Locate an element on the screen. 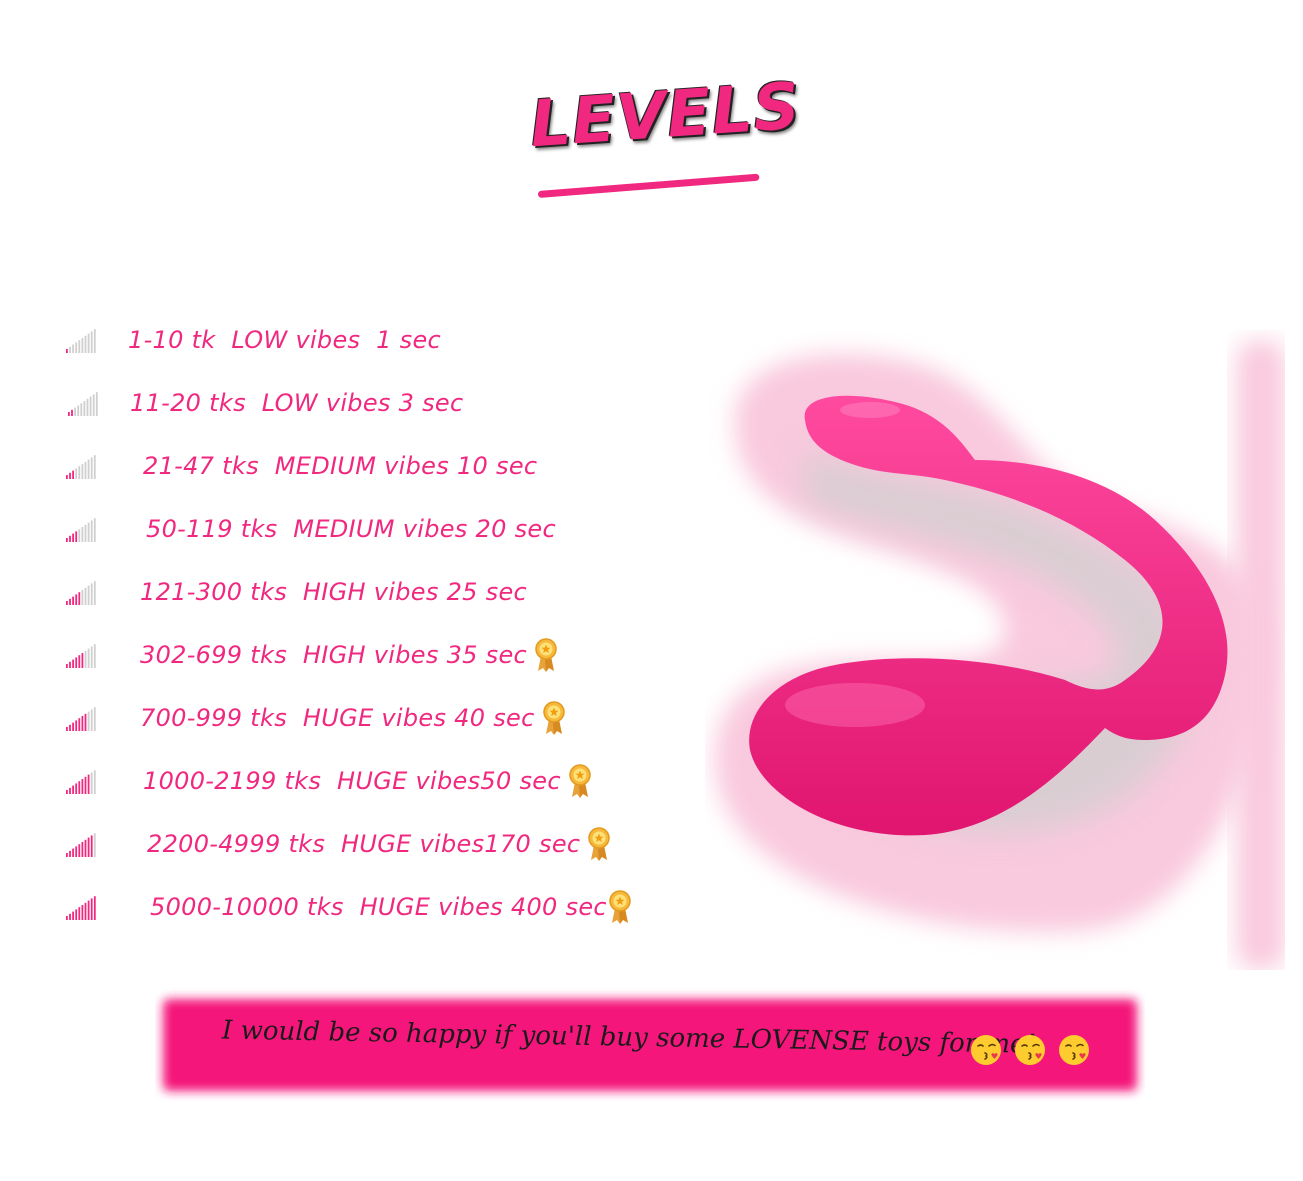 The image size is (1303, 1181). emoji-group is located at coordinates (1030, 1050).